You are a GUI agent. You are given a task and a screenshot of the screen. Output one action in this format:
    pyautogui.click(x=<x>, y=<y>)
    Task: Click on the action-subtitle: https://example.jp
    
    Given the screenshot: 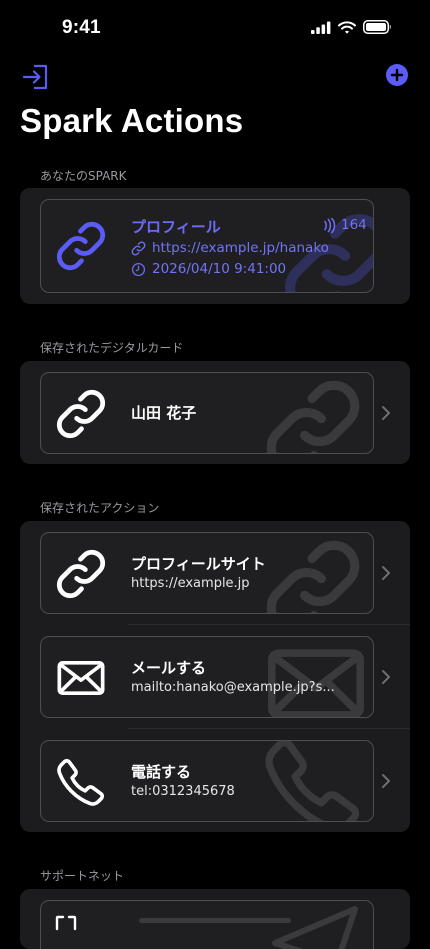 What is the action you would take?
    pyautogui.click(x=190, y=583)
    